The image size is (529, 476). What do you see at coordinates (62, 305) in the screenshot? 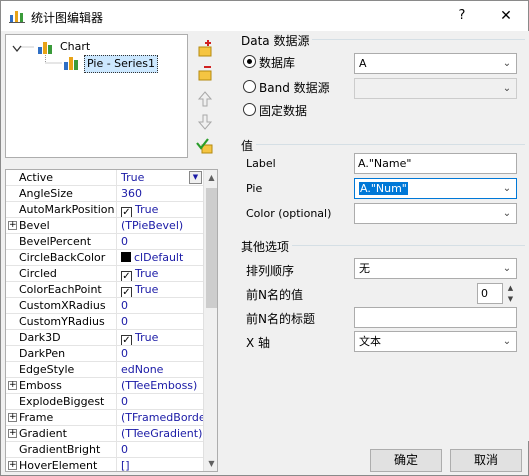
I see `property-name: CustomXRadius` at bounding box center [62, 305].